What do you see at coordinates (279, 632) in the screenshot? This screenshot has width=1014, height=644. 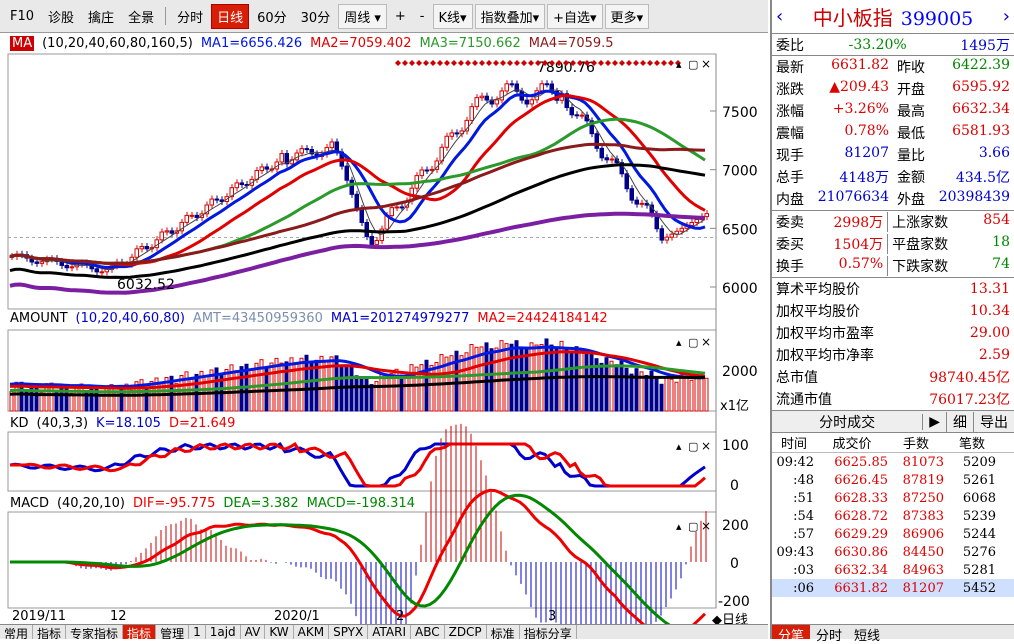 I see `indicator-tab: KW` at bounding box center [279, 632].